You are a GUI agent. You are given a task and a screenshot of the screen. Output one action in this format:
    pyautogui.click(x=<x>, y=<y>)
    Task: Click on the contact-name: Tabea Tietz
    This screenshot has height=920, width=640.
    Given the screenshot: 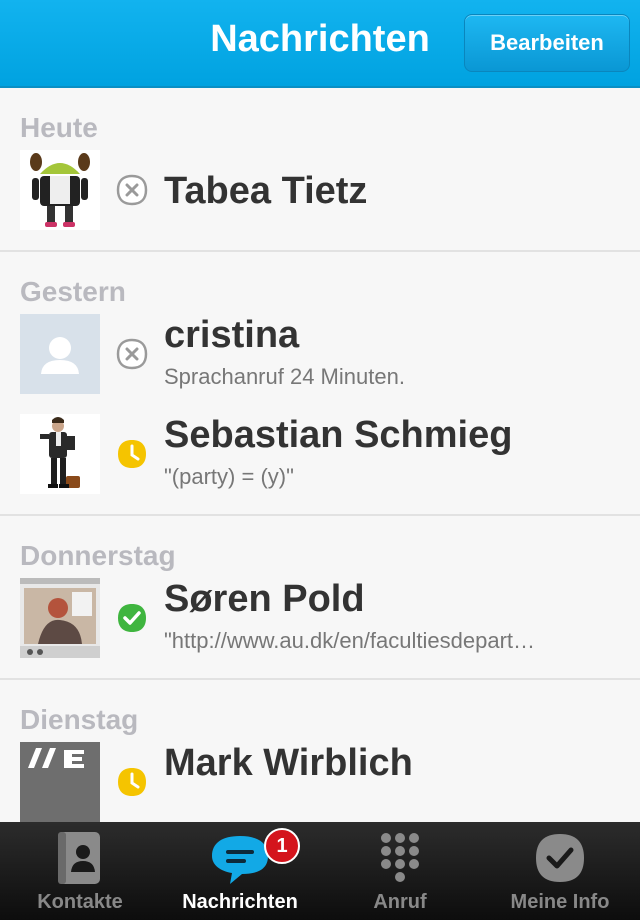 What is the action you would take?
    pyautogui.click(x=266, y=191)
    